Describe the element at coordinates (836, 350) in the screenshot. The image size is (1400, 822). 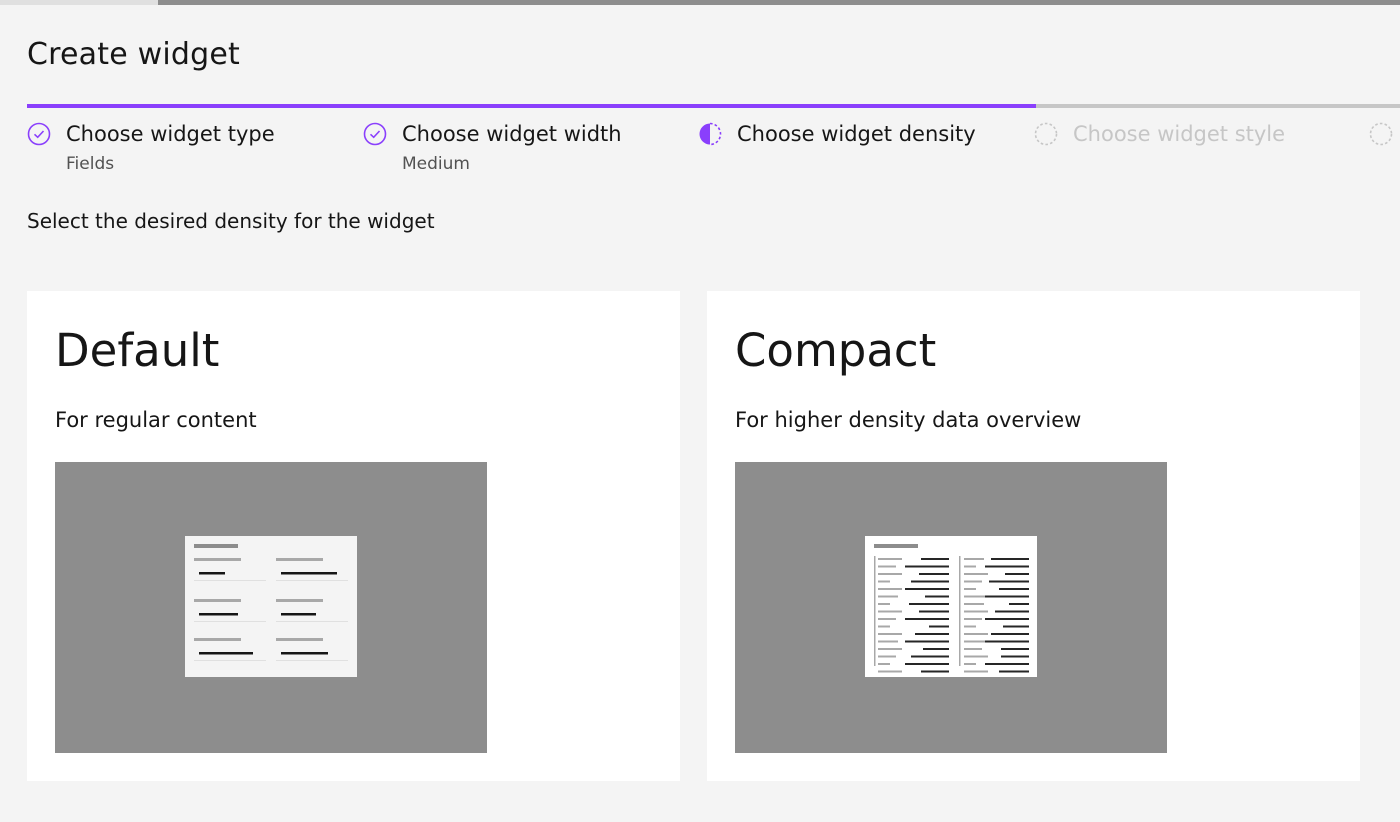
I see `option-title: Compact` at that location.